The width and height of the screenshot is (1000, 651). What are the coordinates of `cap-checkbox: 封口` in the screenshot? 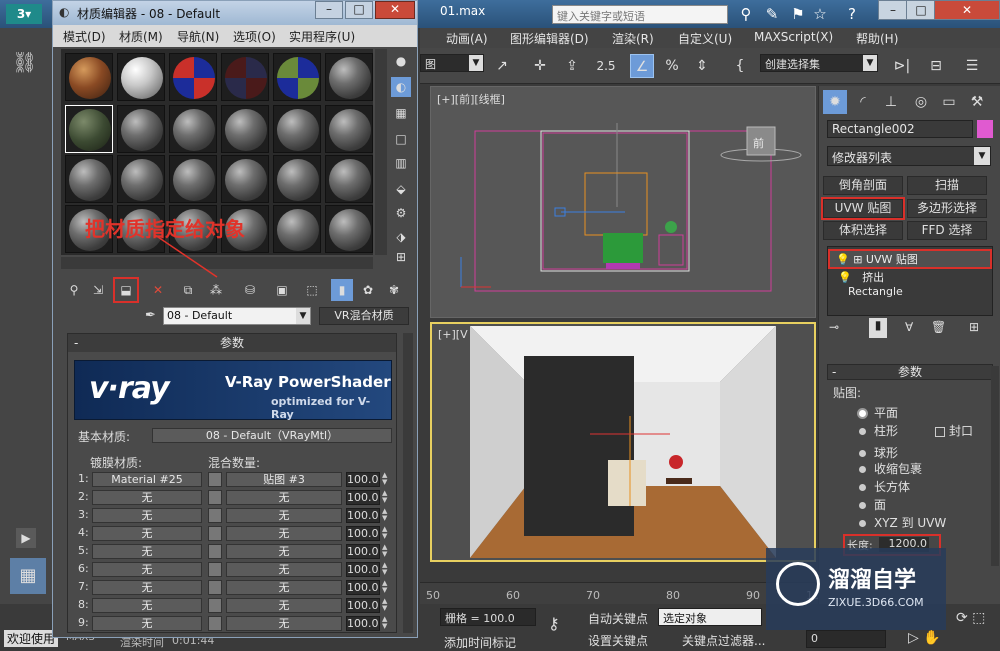 It's located at (954, 430).